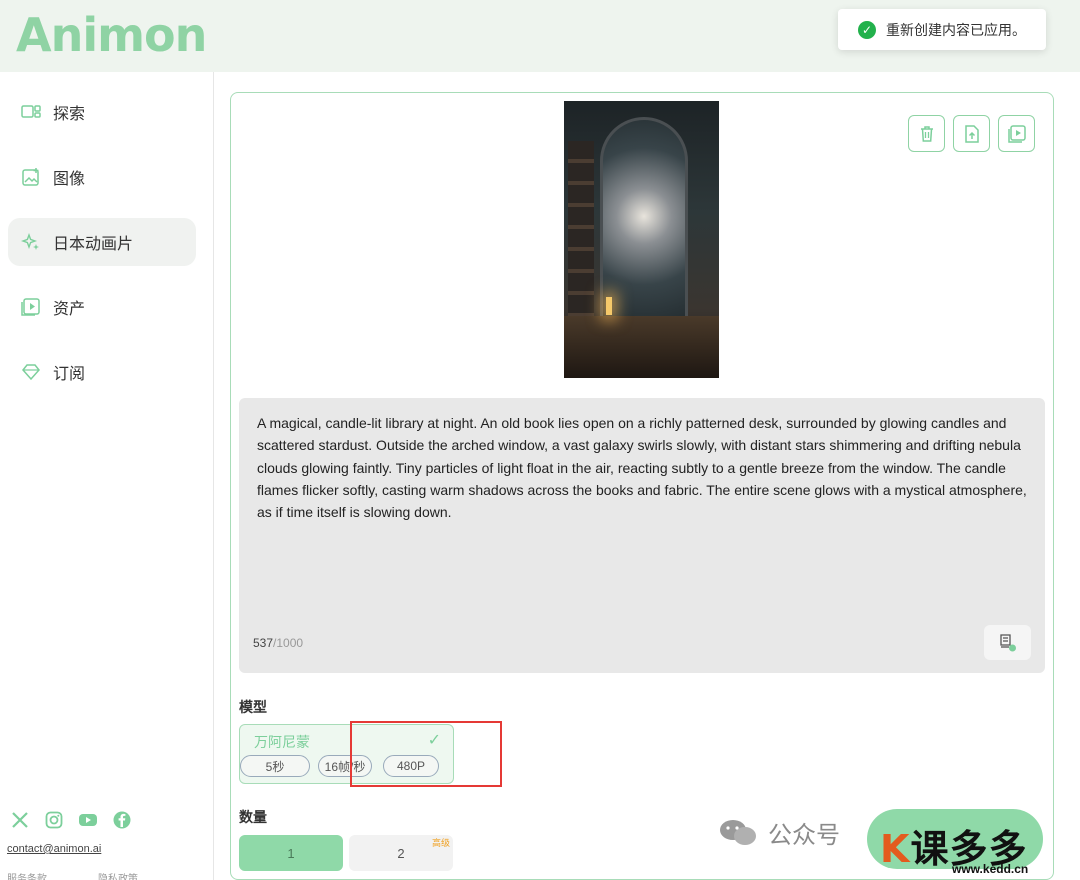 This screenshot has height=880, width=1080. What do you see at coordinates (990, 869) in the screenshot?
I see `watermark-url: www.kedd.cn` at bounding box center [990, 869].